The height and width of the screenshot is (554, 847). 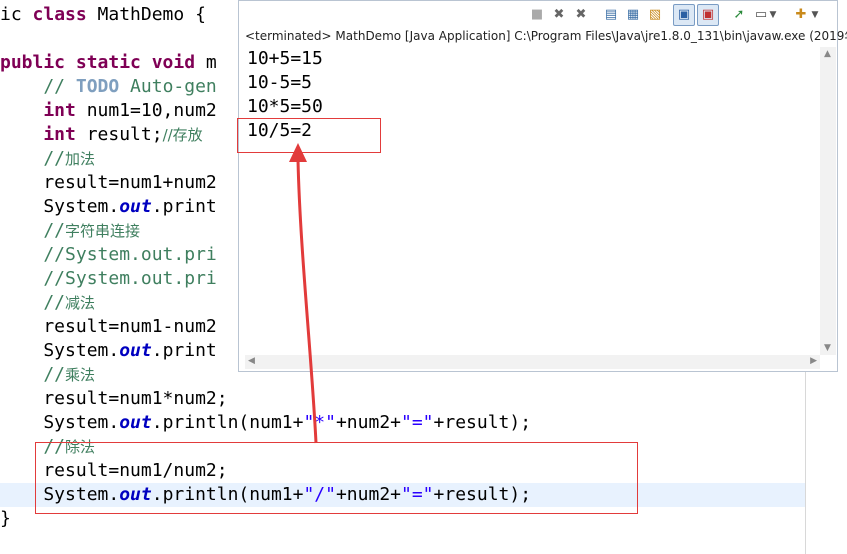 What do you see at coordinates (708, 15) in the screenshot?
I see `show-console-on-error-icon: ▣` at bounding box center [708, 15].